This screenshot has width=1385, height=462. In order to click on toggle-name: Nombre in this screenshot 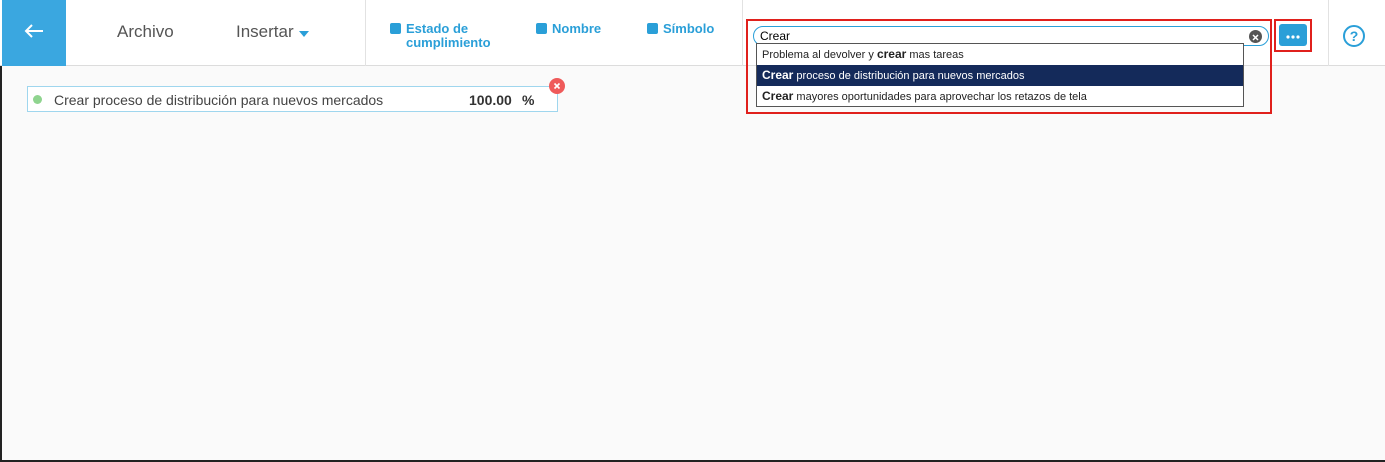, I will do `click(568, 29)`.